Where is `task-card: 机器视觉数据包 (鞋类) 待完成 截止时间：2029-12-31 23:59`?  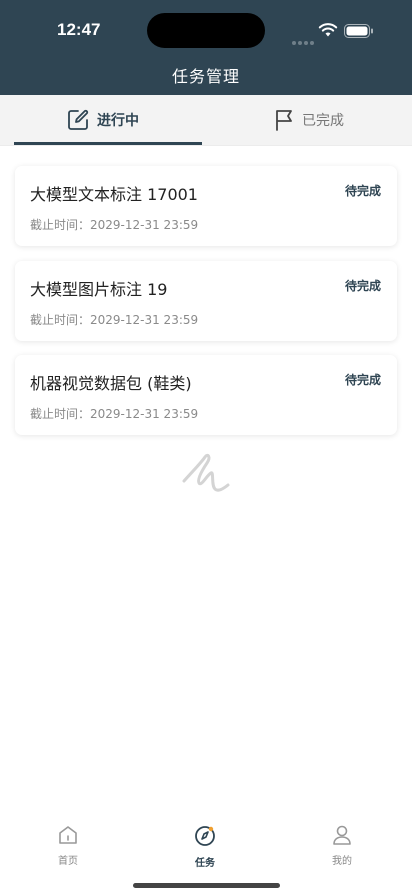 task-card: 机器视觉数据包 (鞋类) 待完成 截止时间：2029-12-31 23:59 is located at coordinates (206, 395).